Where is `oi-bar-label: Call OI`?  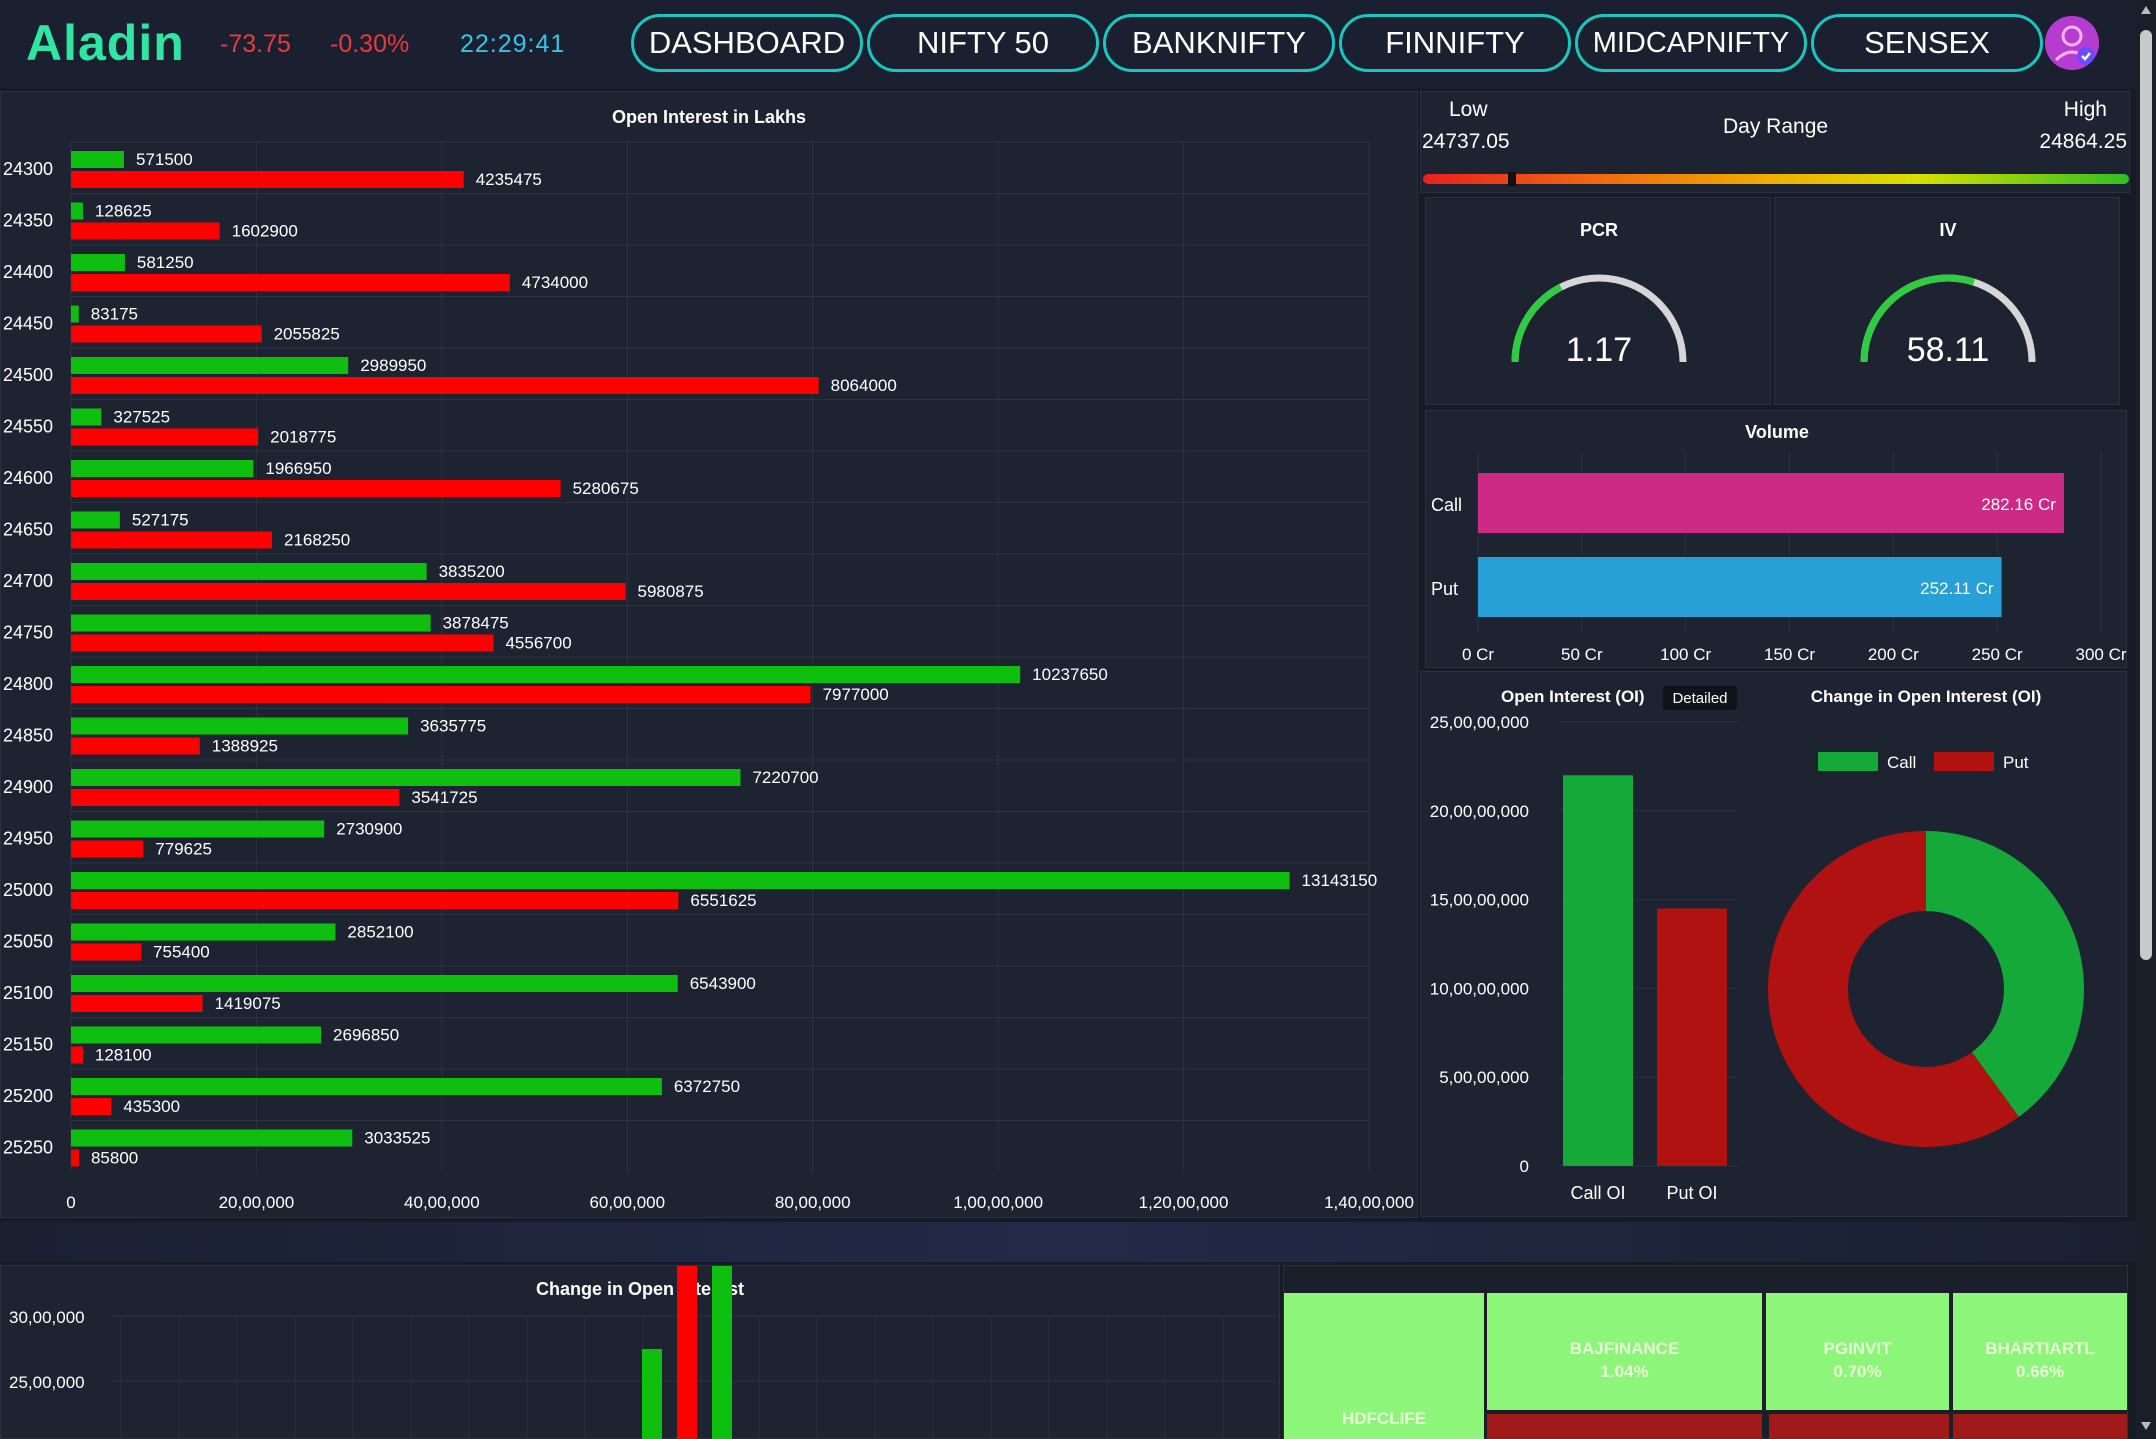
oi-bar-label: Call OI is located at coordinates (1597, 1193).